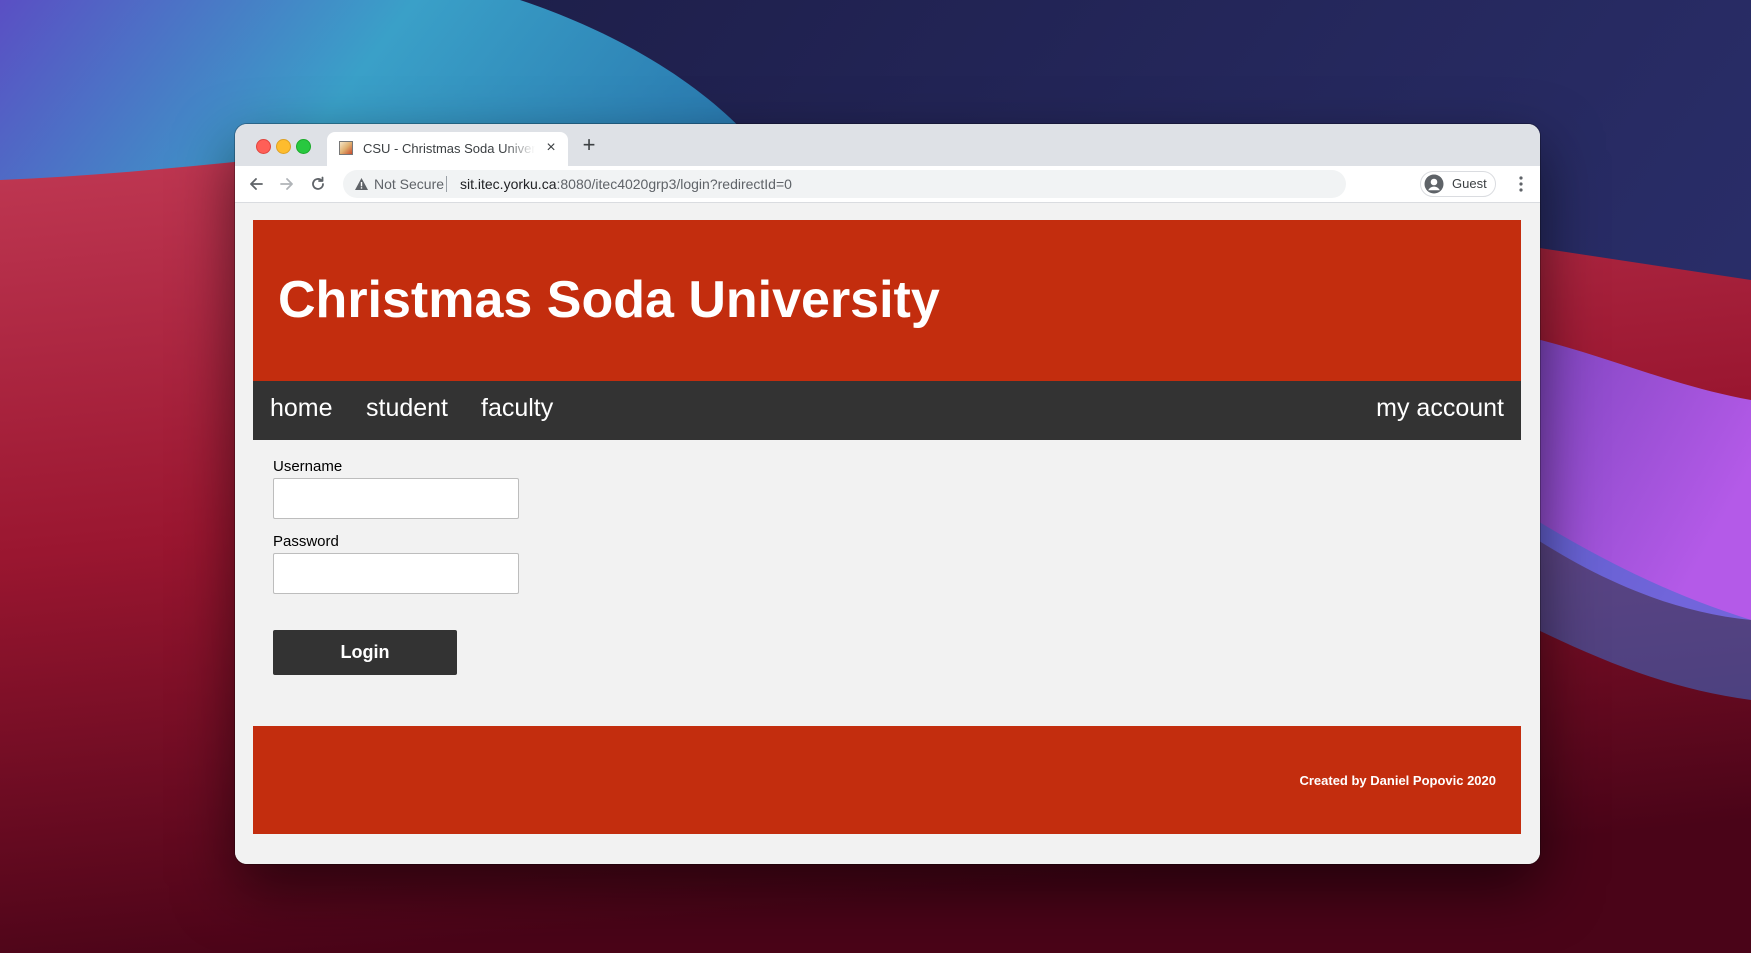  Describe the element at coordinates (1397, 780) in the screenshot. I see `footer-credit: Created by Daniel Popovic 2020` at that location.